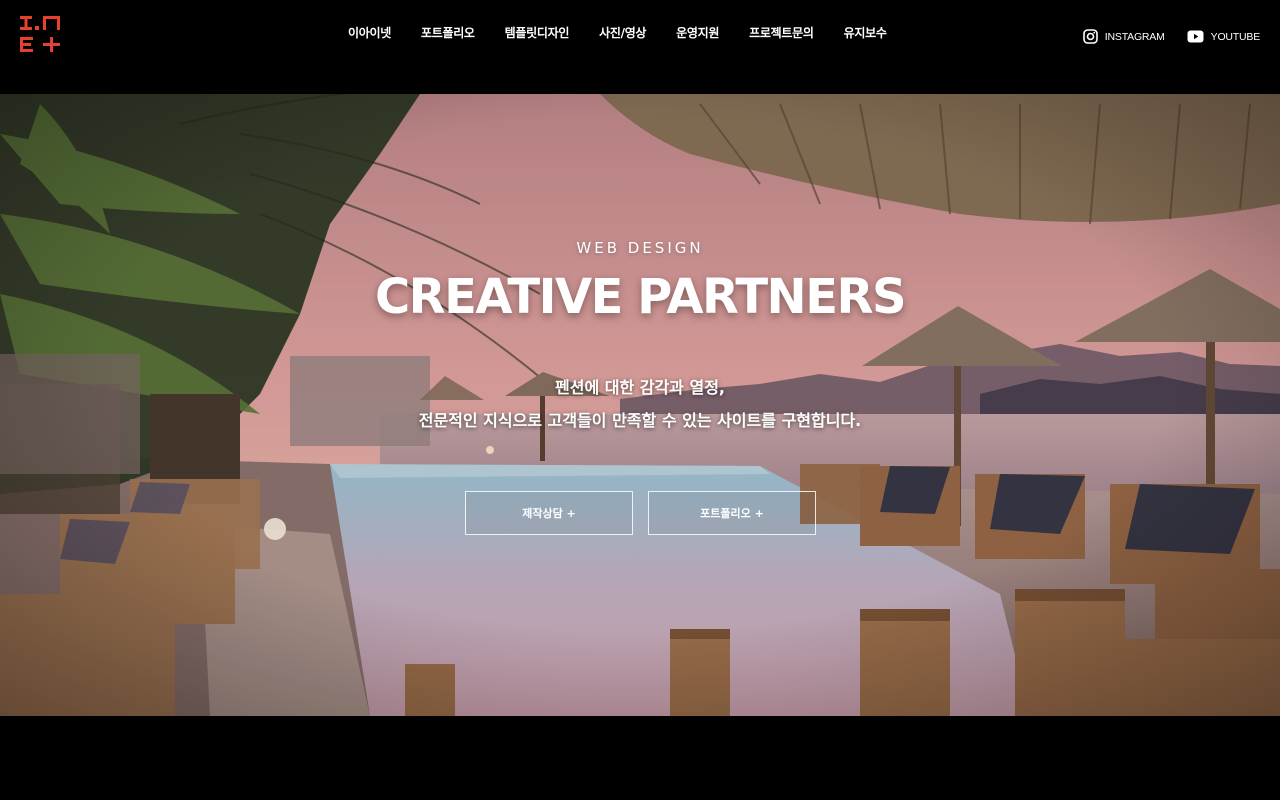  Describe the element at coordinates (781, 33) in the screenshot. I see `nav-item-project-inquiry: 프로젝트문의` at that location.